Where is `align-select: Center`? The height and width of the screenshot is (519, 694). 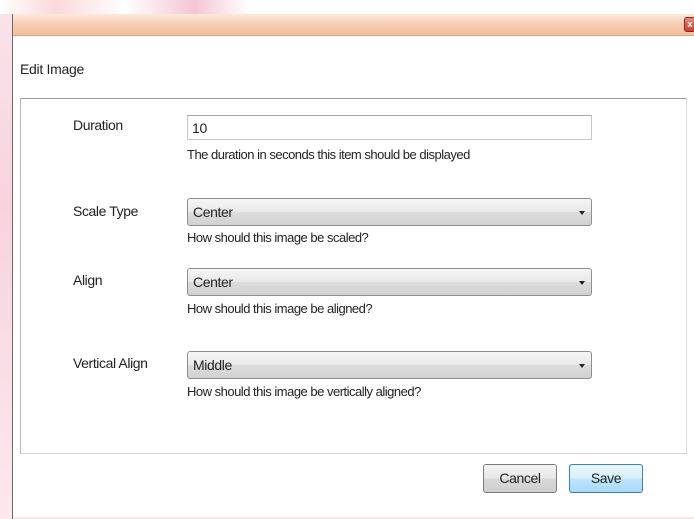 align-select: Center is located at coordinates (389, 282).